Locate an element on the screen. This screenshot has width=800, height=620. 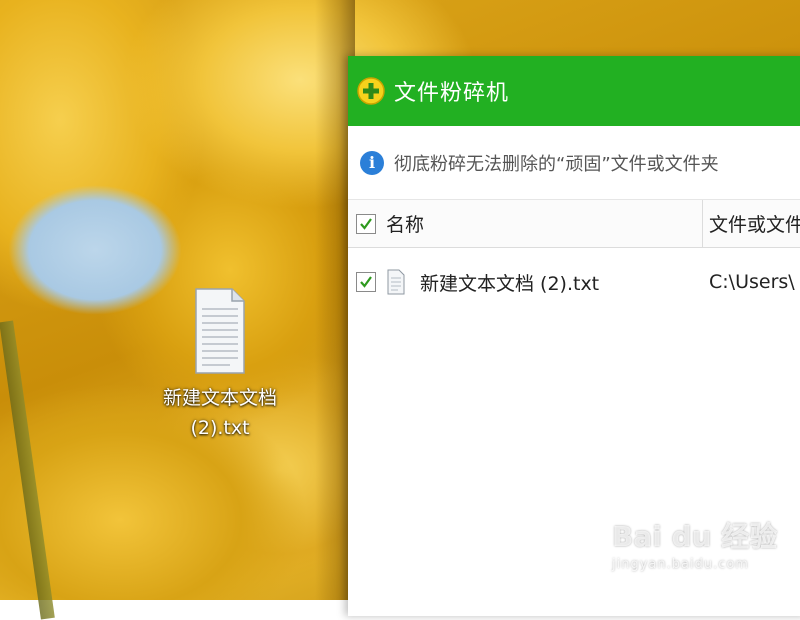
info-bar: i 彻底粉碎无法删除的“顽固”文件或文件夹 is located at coordinates (574, 163).